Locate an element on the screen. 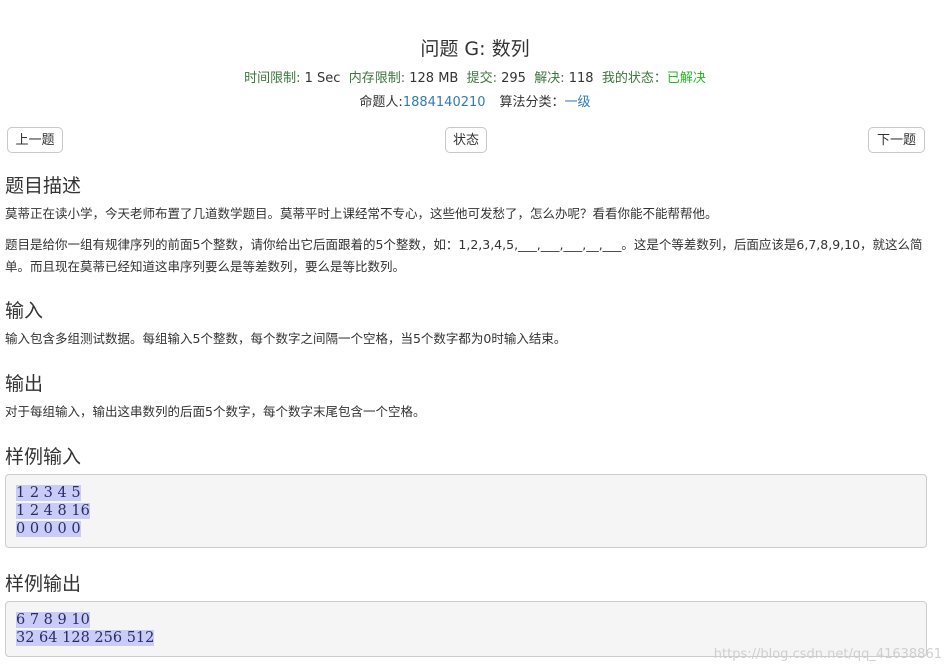 This screenshot has width=950, height=670. status-button: 状态 is located at coordinates (466, 140).